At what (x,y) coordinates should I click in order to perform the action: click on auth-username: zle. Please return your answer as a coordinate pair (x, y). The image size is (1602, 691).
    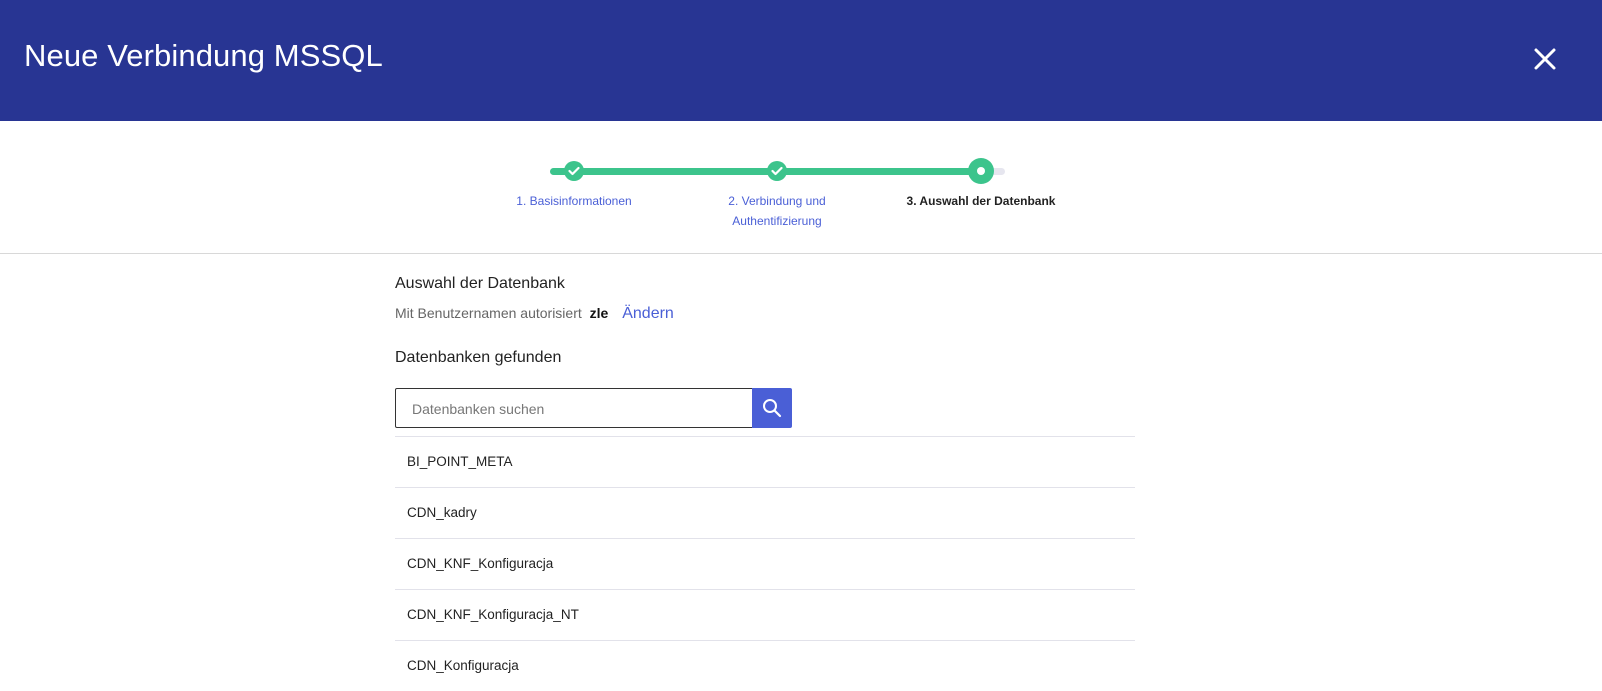
    Looking at the image, I should click on (599, 313).